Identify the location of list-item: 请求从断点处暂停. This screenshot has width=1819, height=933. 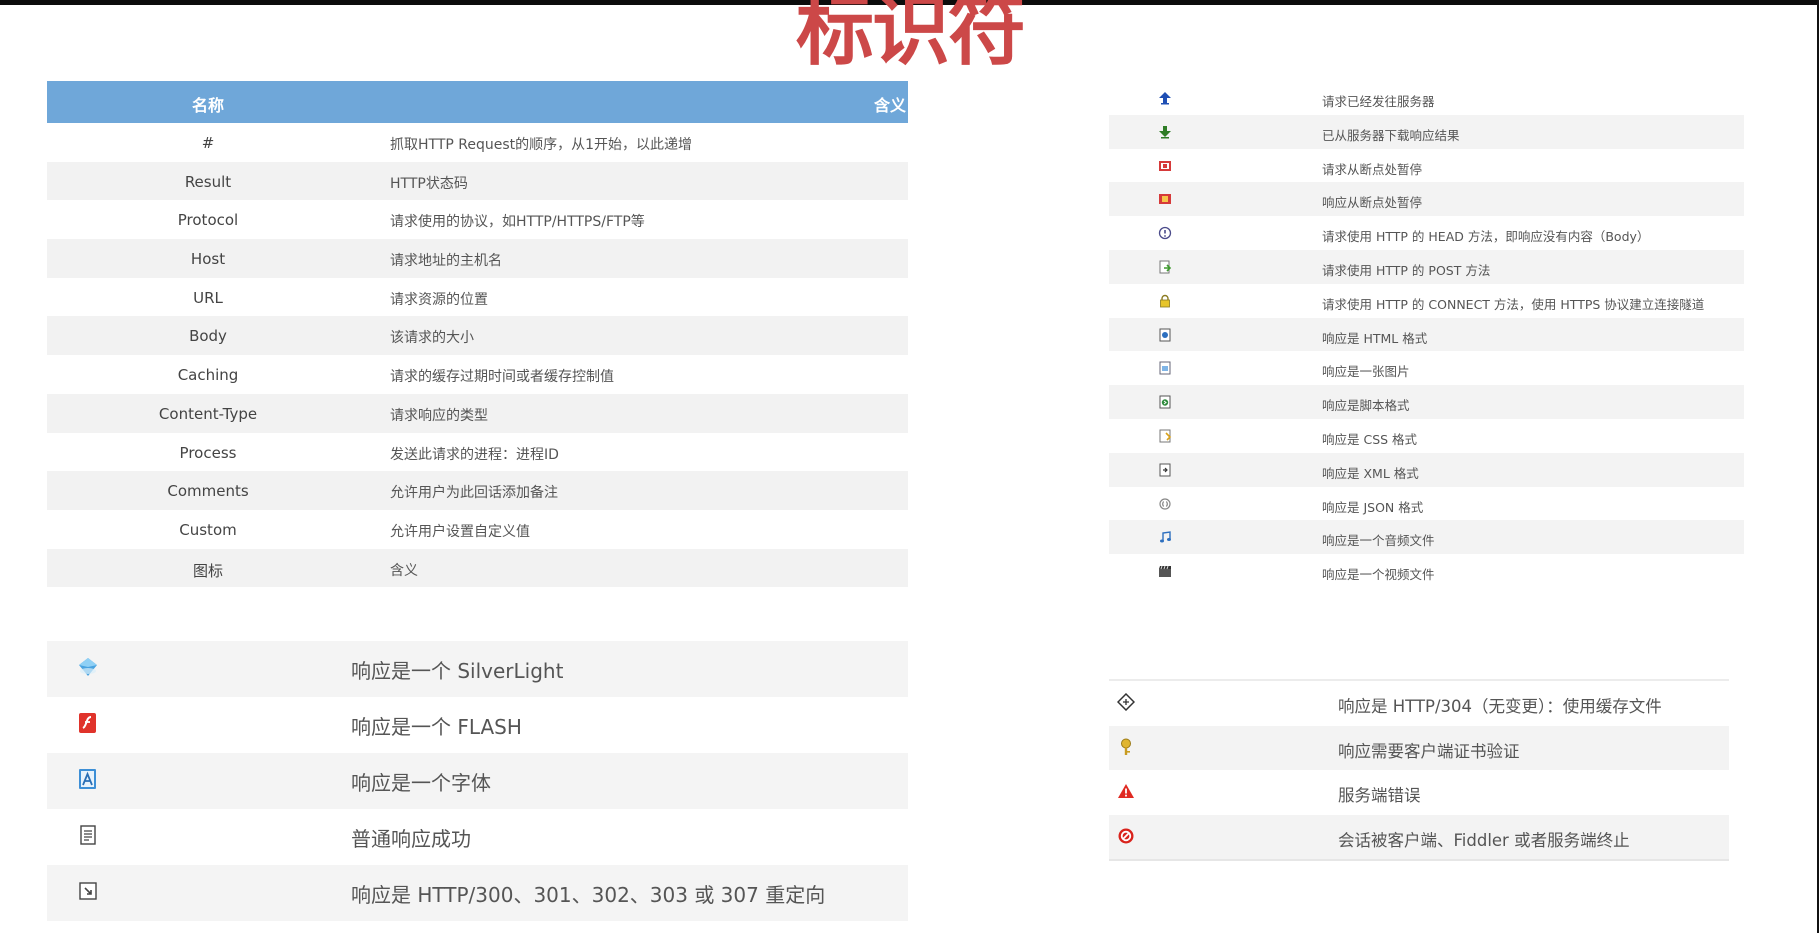
(1426, 166).